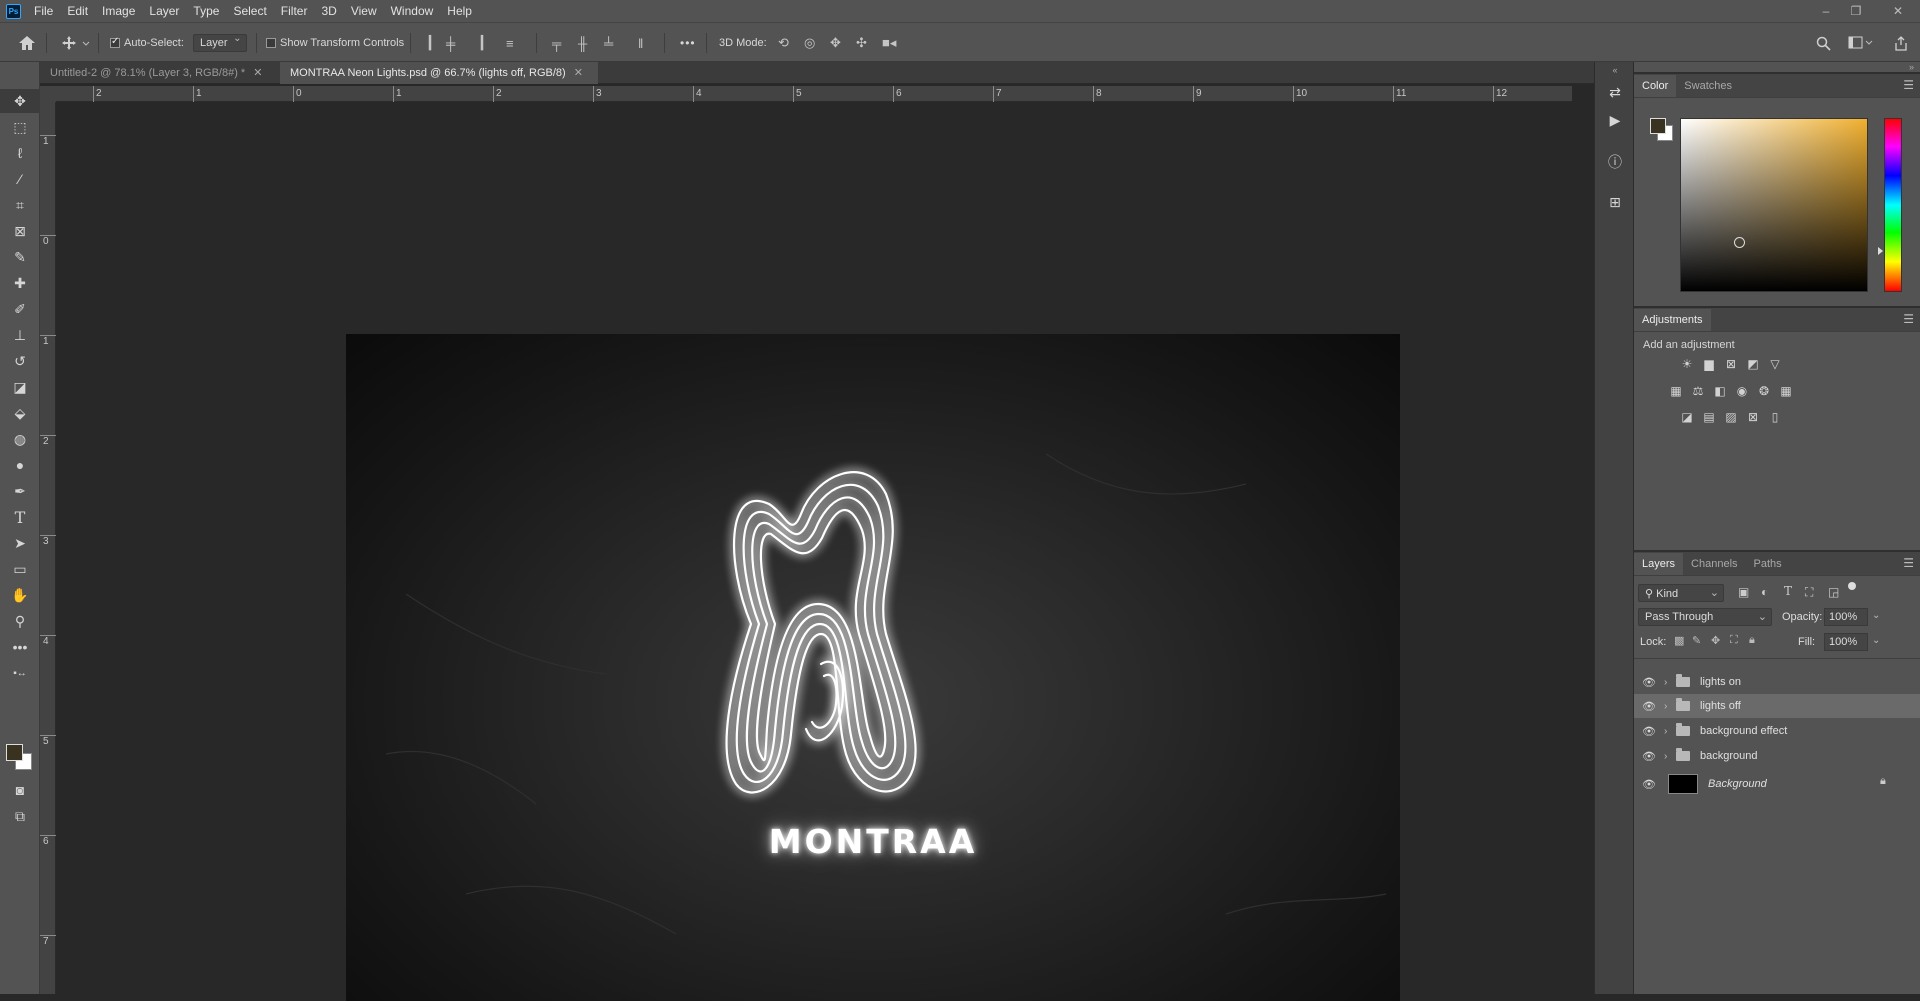 The image size is (1920, 1001). Describe the element at coordinates (640, 43) in the screenshot. I see `distribute-horizontal-icon: ‖` at that location.